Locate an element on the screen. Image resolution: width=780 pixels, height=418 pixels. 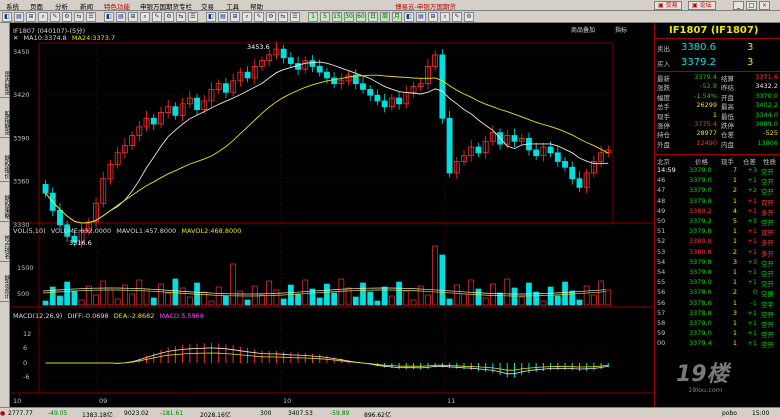
toolbar-icon-22: ⇆ is located at coordinates (283, 17).